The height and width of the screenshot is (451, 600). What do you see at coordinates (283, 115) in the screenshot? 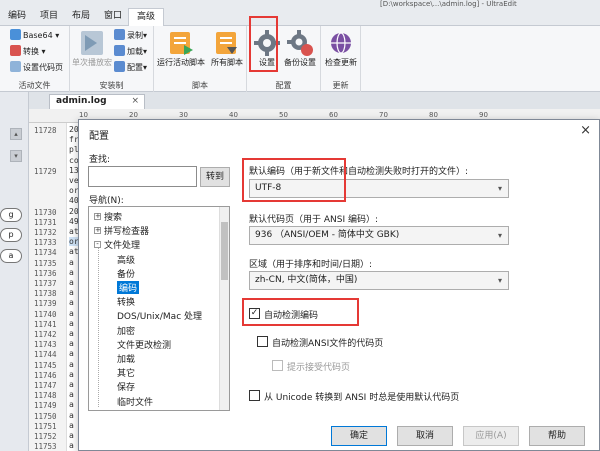
I see `ruler-number: 50` at bounding box center [283, 115].